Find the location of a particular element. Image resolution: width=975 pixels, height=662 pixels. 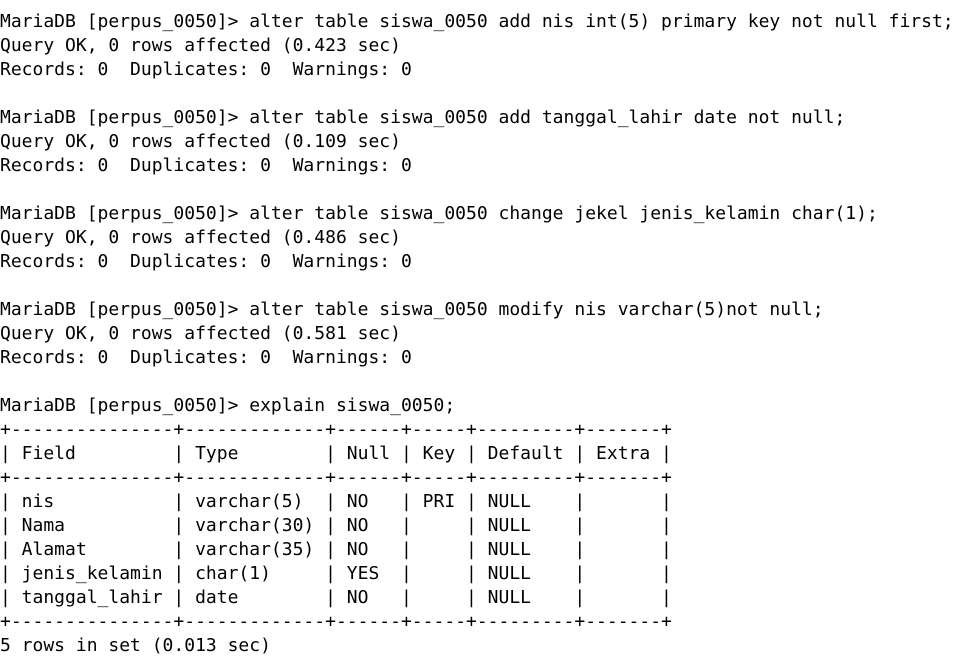

table-row: | nis | varchar(5) | NO | PRI | NULL | | is located at coordinates (336, 501).